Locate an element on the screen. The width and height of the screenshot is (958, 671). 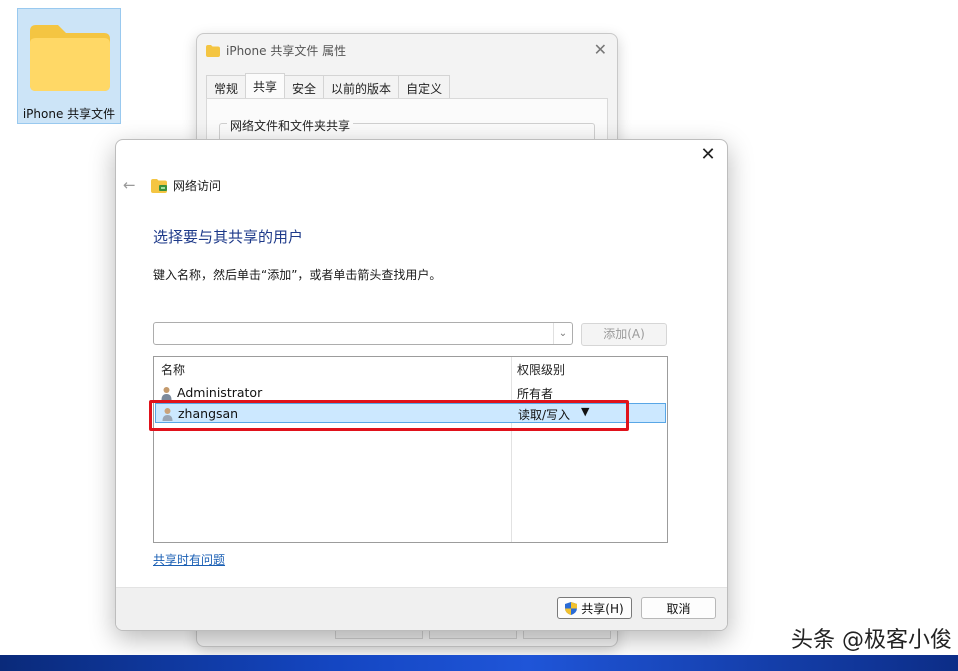
page-title: 选择要与其共享的用户 is located at coordinates (228, 237).